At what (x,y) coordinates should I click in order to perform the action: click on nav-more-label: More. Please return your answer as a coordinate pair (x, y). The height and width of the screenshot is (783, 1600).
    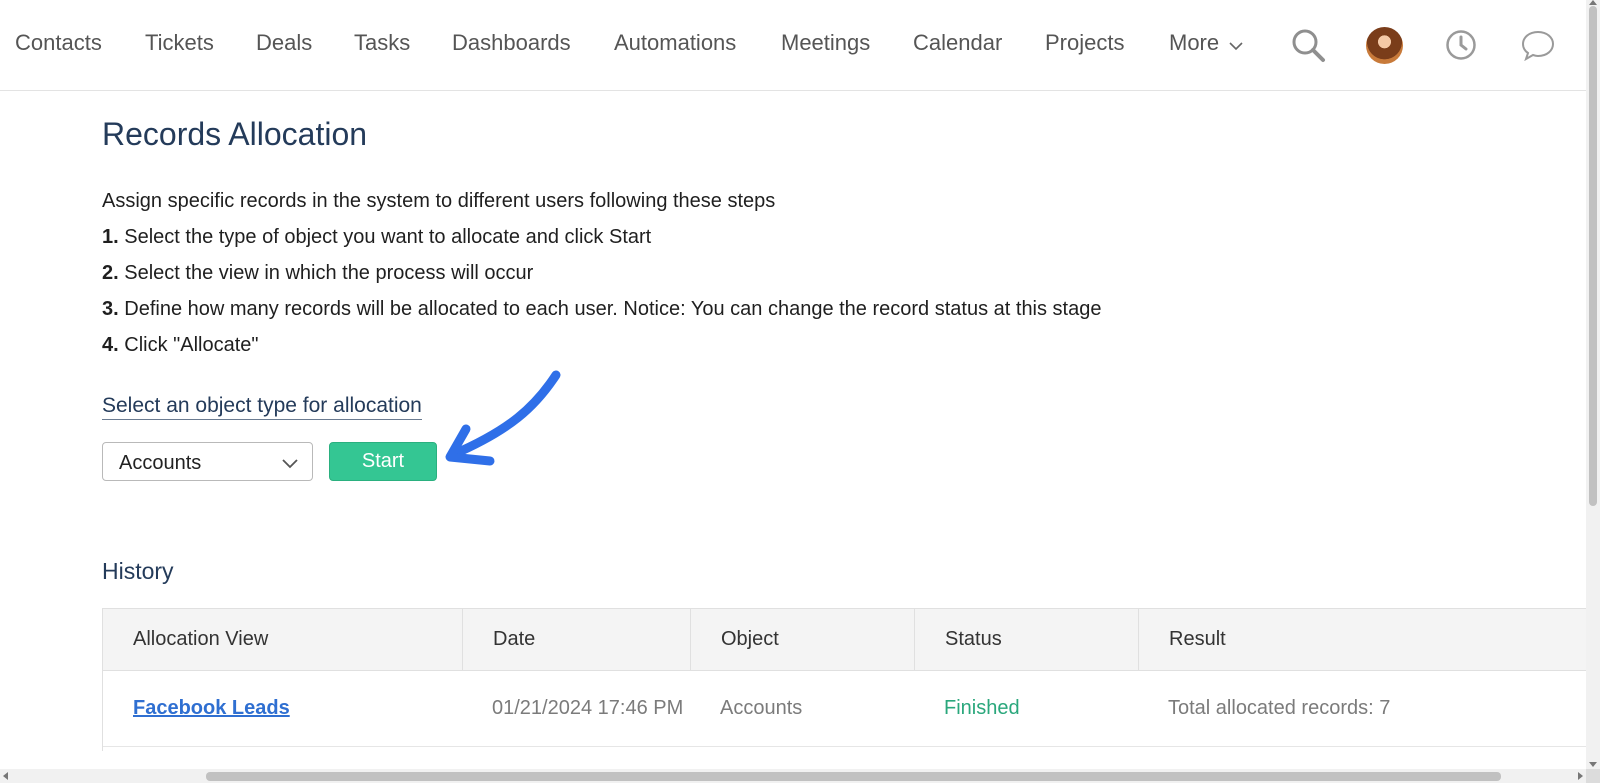
    Looking at the image, I should click on (1194, 42).